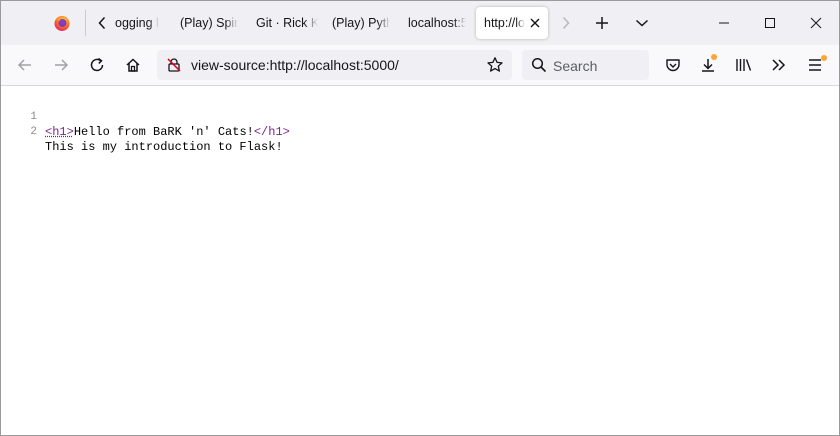 This screenshot has height=436, width=840. I want to click on tab-1: (Play) Spir, so click(208, 23).